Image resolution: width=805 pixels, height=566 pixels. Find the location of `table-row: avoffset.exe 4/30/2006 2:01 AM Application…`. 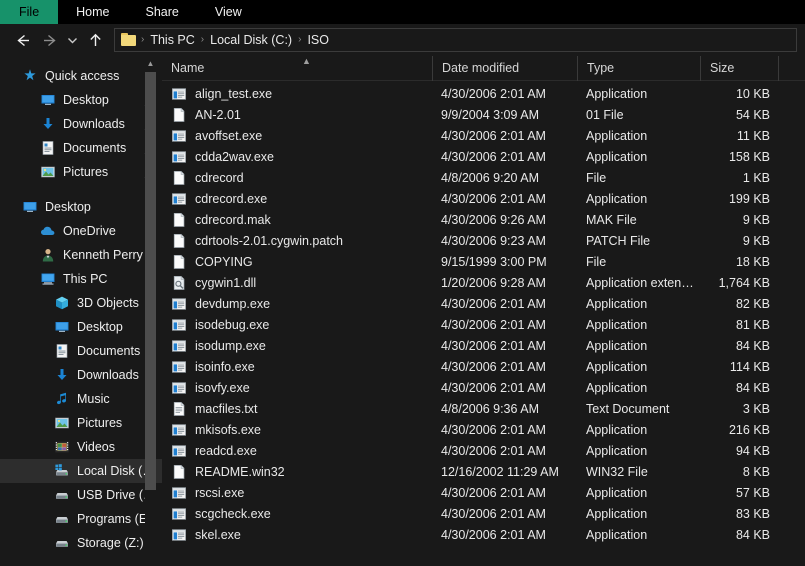

table-row: avoffset.exe 4/30/2006 2:01 AM Application… is located at coordinates (483, 135).